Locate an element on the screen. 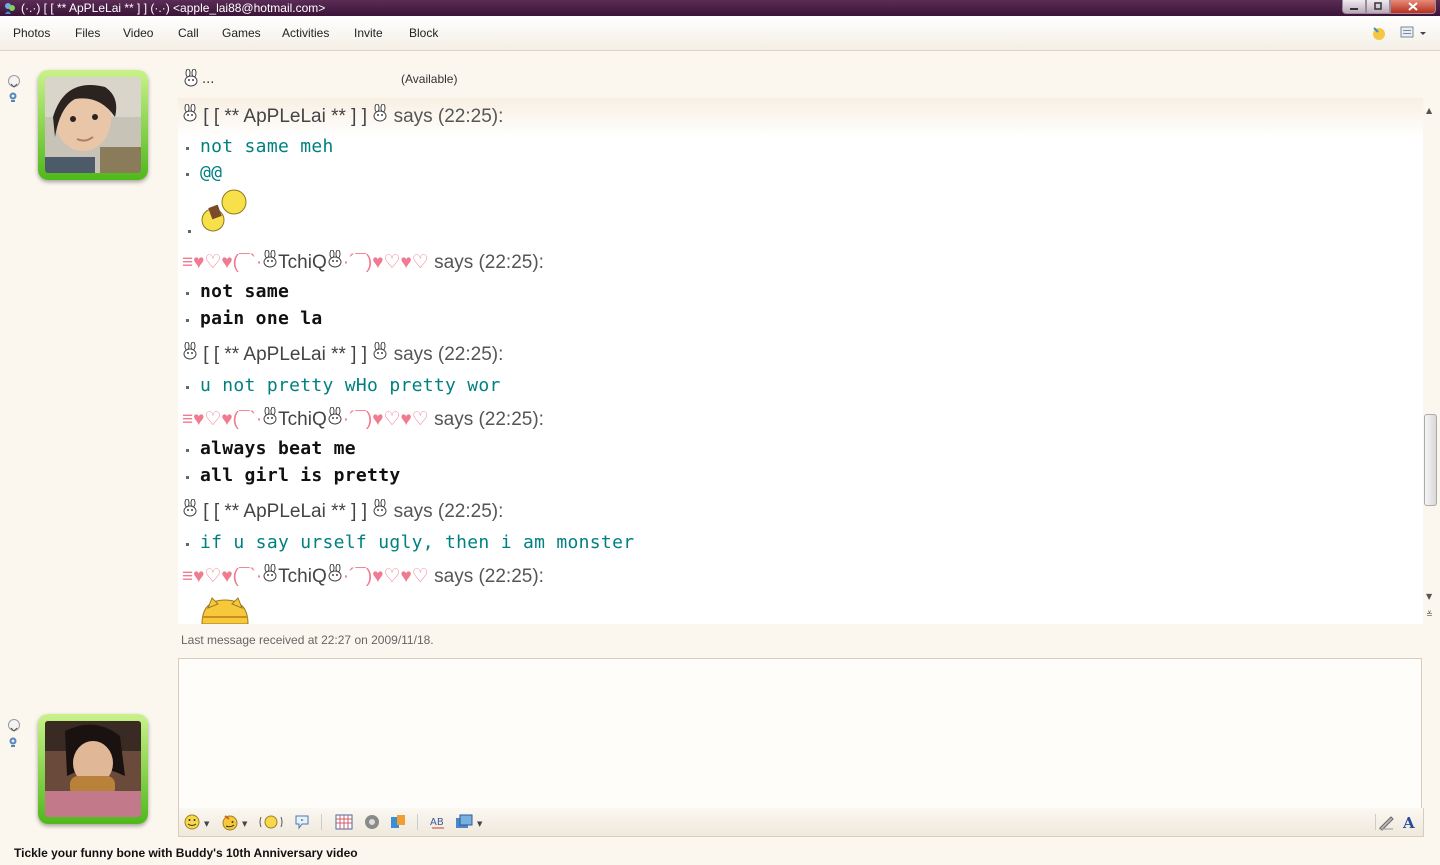 The image size is (1440, 865). ink-grid-icon is located at coordinates (344, 822).